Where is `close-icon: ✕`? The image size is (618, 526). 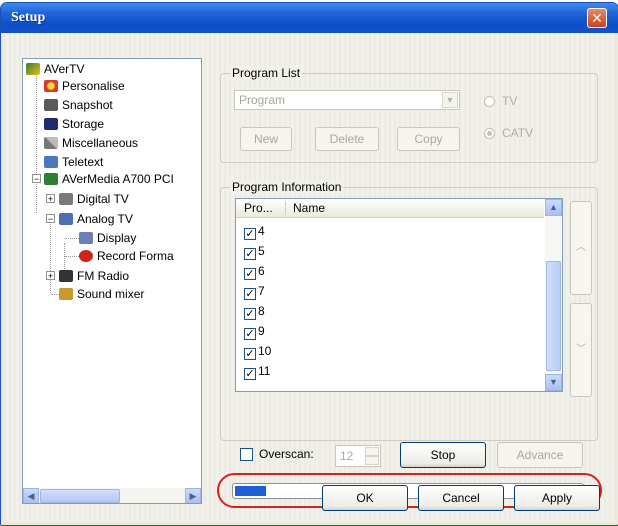 close-icon: ✕ is located at coordinates (597, 18).